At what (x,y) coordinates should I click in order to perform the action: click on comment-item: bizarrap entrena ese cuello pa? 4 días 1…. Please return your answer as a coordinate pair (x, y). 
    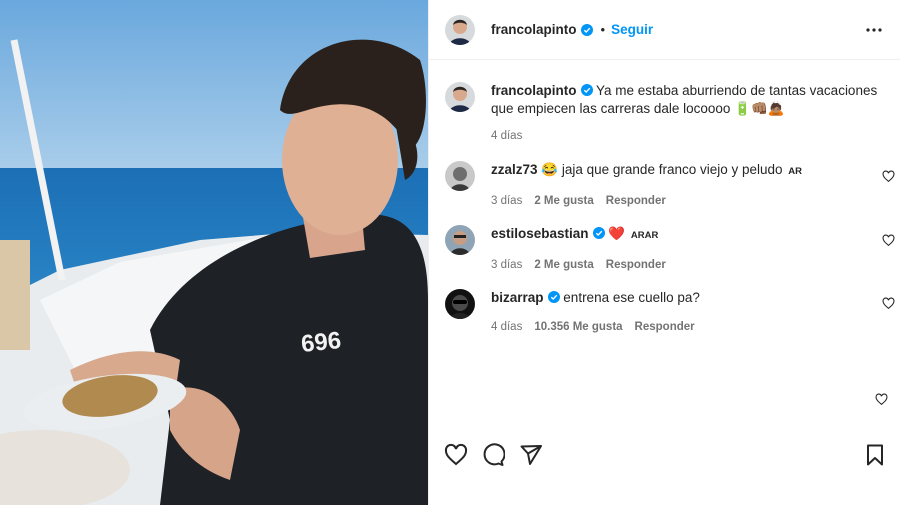
    Looking at the image, I should click on (670, 311).